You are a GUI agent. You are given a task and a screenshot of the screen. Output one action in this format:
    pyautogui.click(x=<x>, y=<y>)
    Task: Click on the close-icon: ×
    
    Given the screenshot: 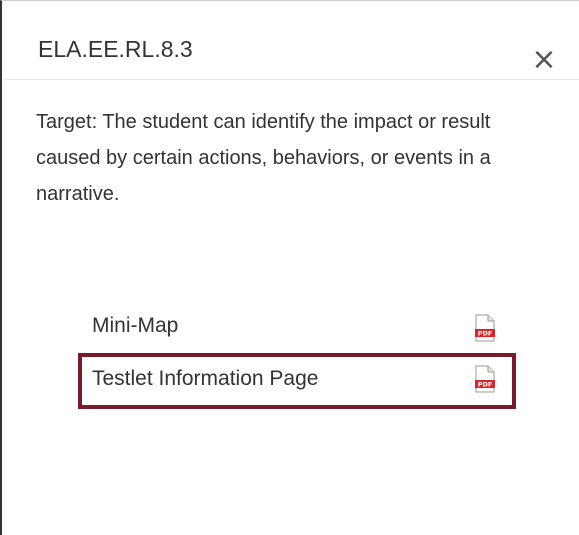 What is the action you would take?
    pyautogui.click(x=544, y=59)
    